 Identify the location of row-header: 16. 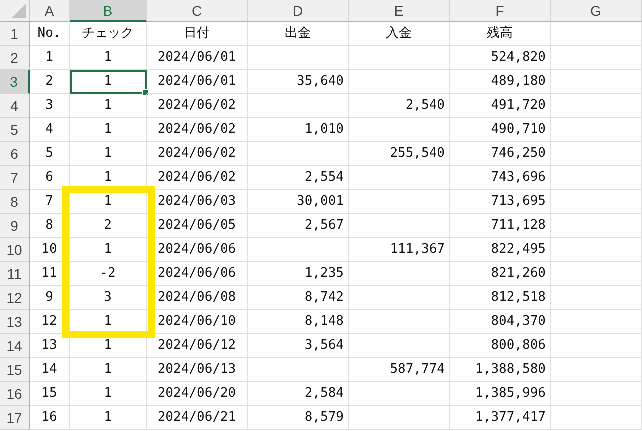
(15, 394).